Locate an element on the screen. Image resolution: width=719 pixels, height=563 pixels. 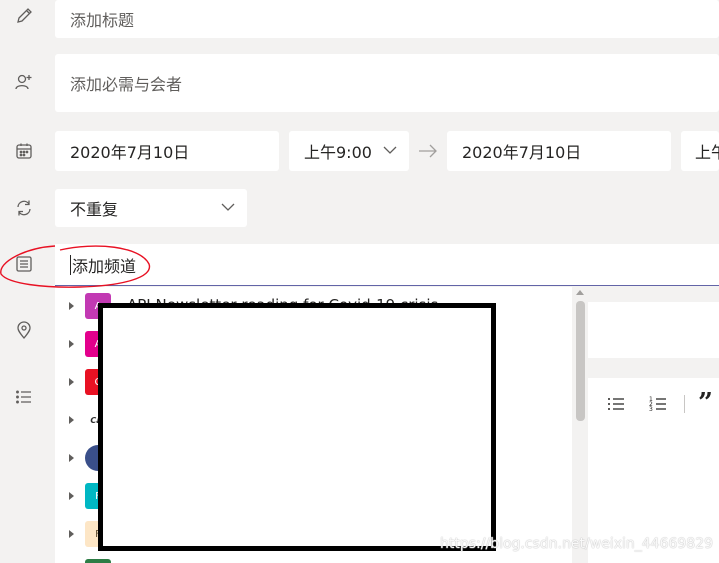
edit-title-icon is located at coordinates (24, 16).